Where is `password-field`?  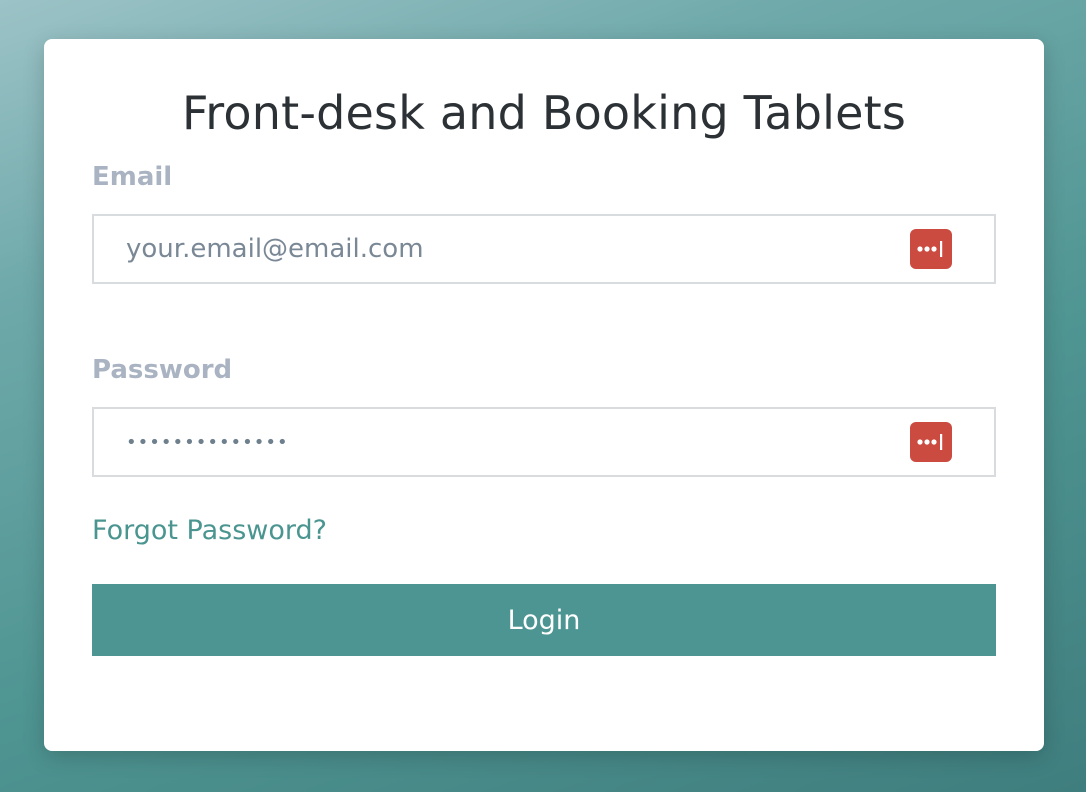 password-field is located at coordinates (506, 442).